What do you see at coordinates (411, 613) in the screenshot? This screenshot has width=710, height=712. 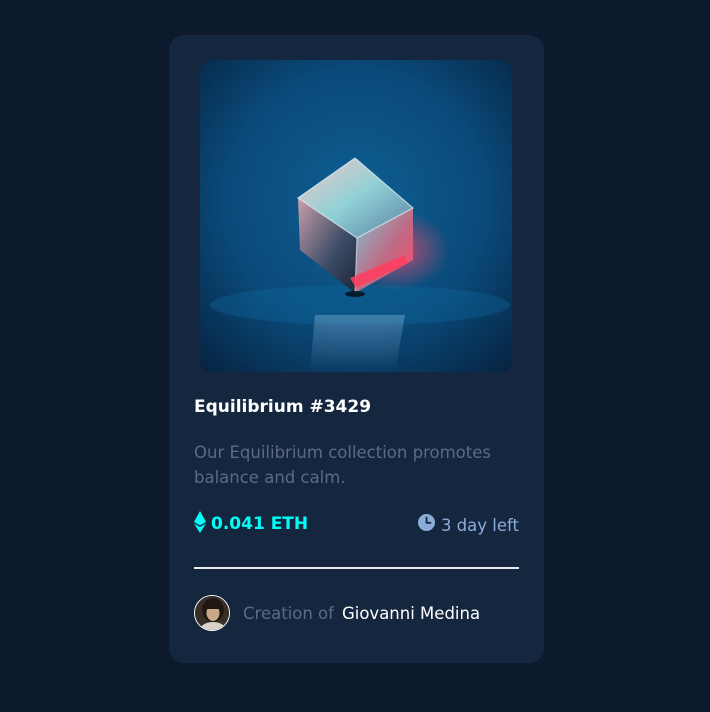 I see `creator-name: Giovanni Medina` at bounding box center [411, 613].